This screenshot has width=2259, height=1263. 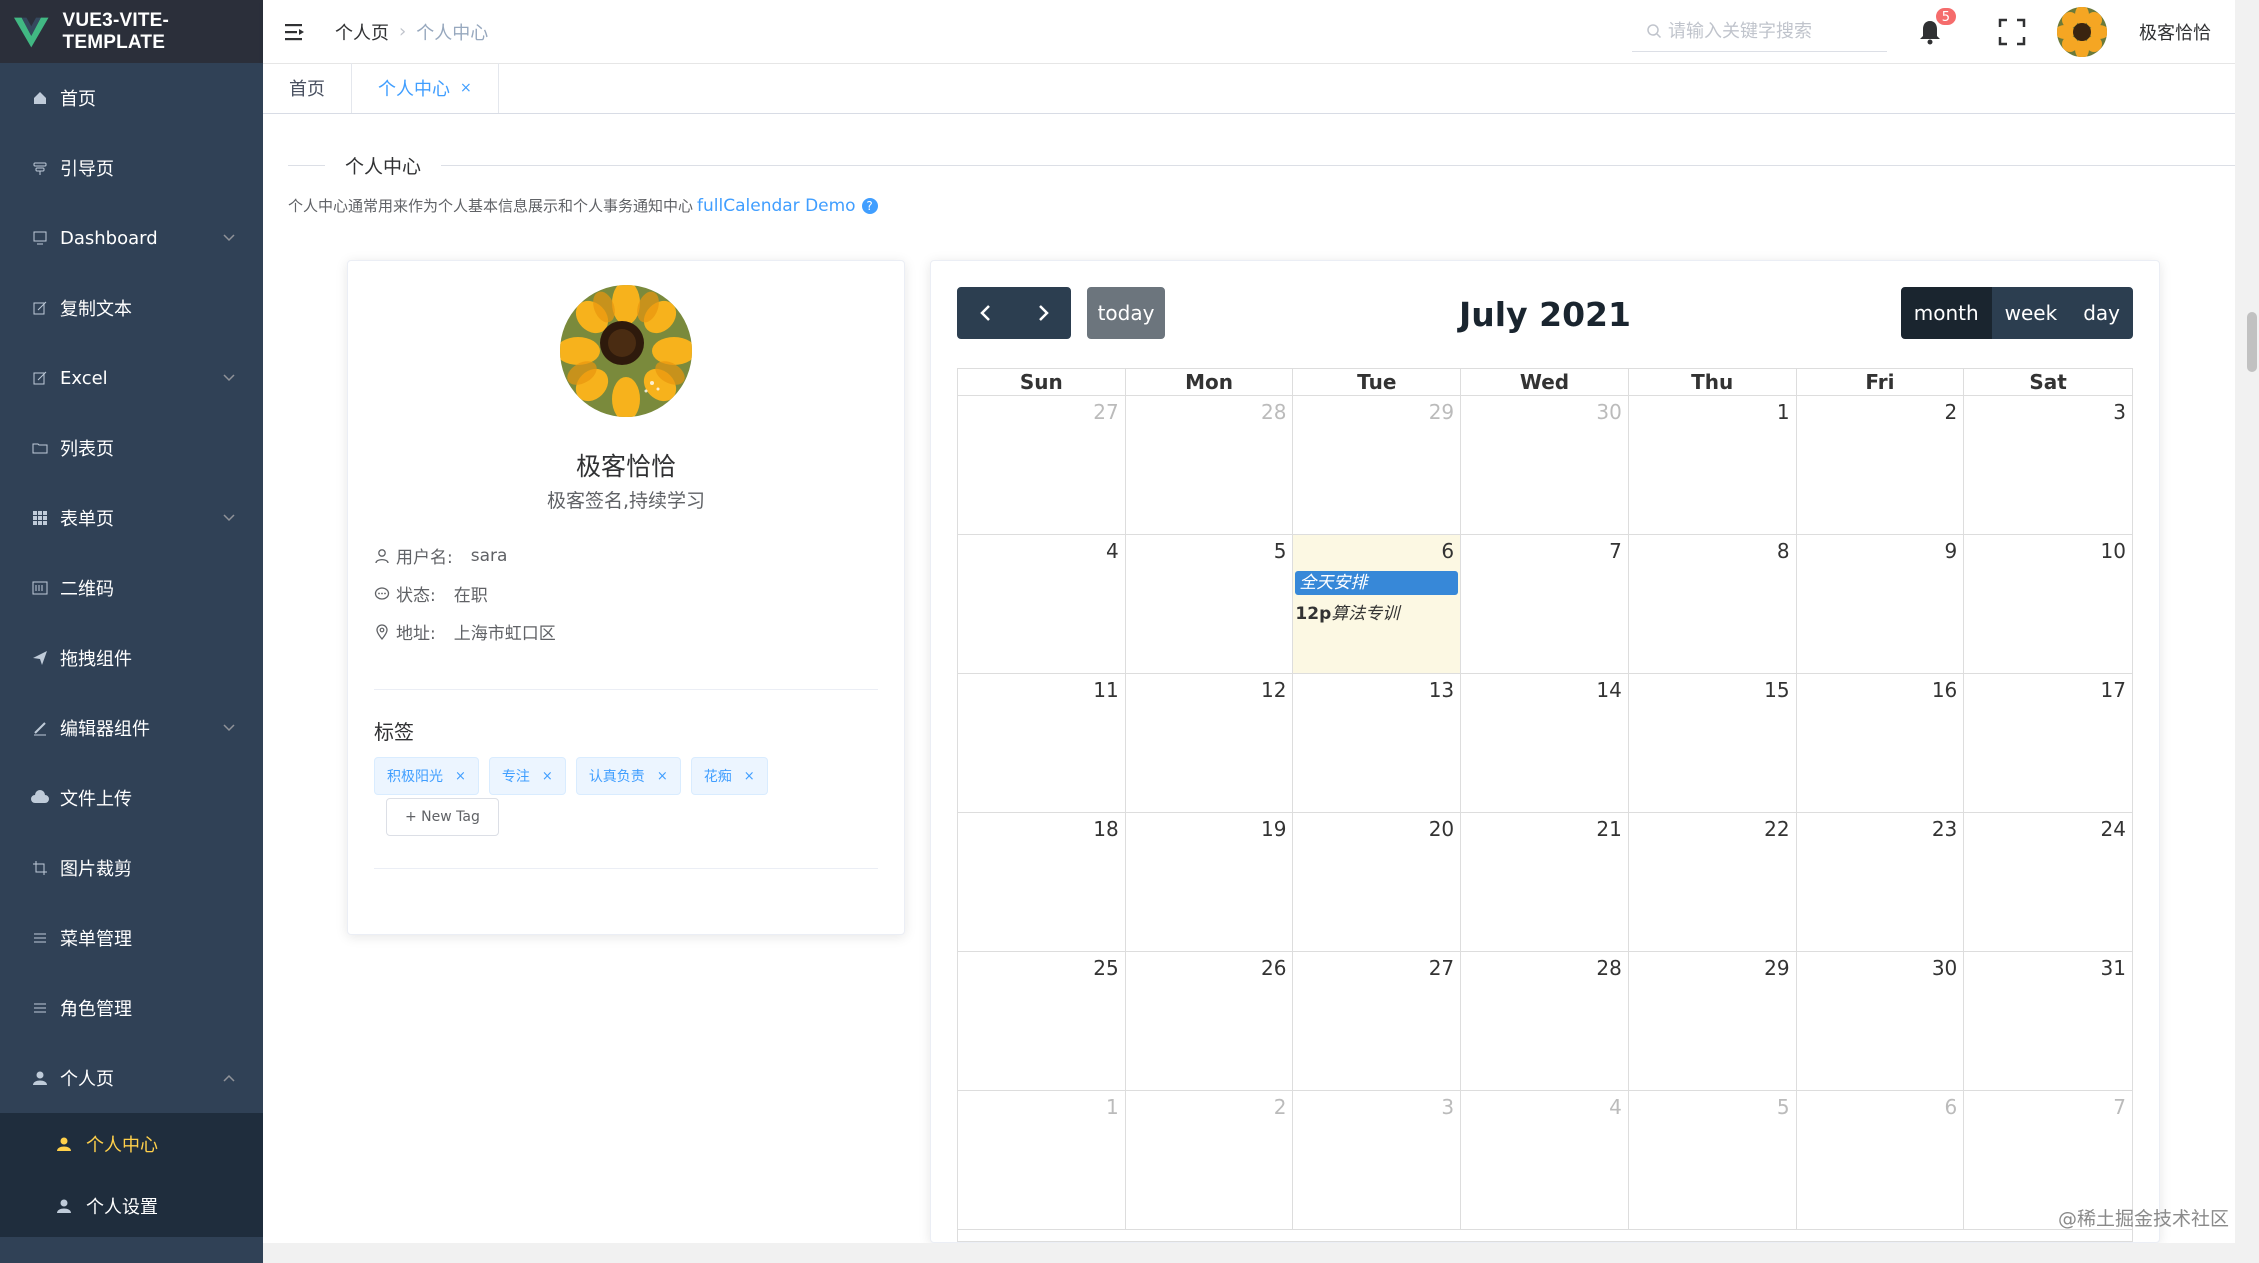 I want to click on sidebar-item: 图片裁剪, so click(x=131, y=868).